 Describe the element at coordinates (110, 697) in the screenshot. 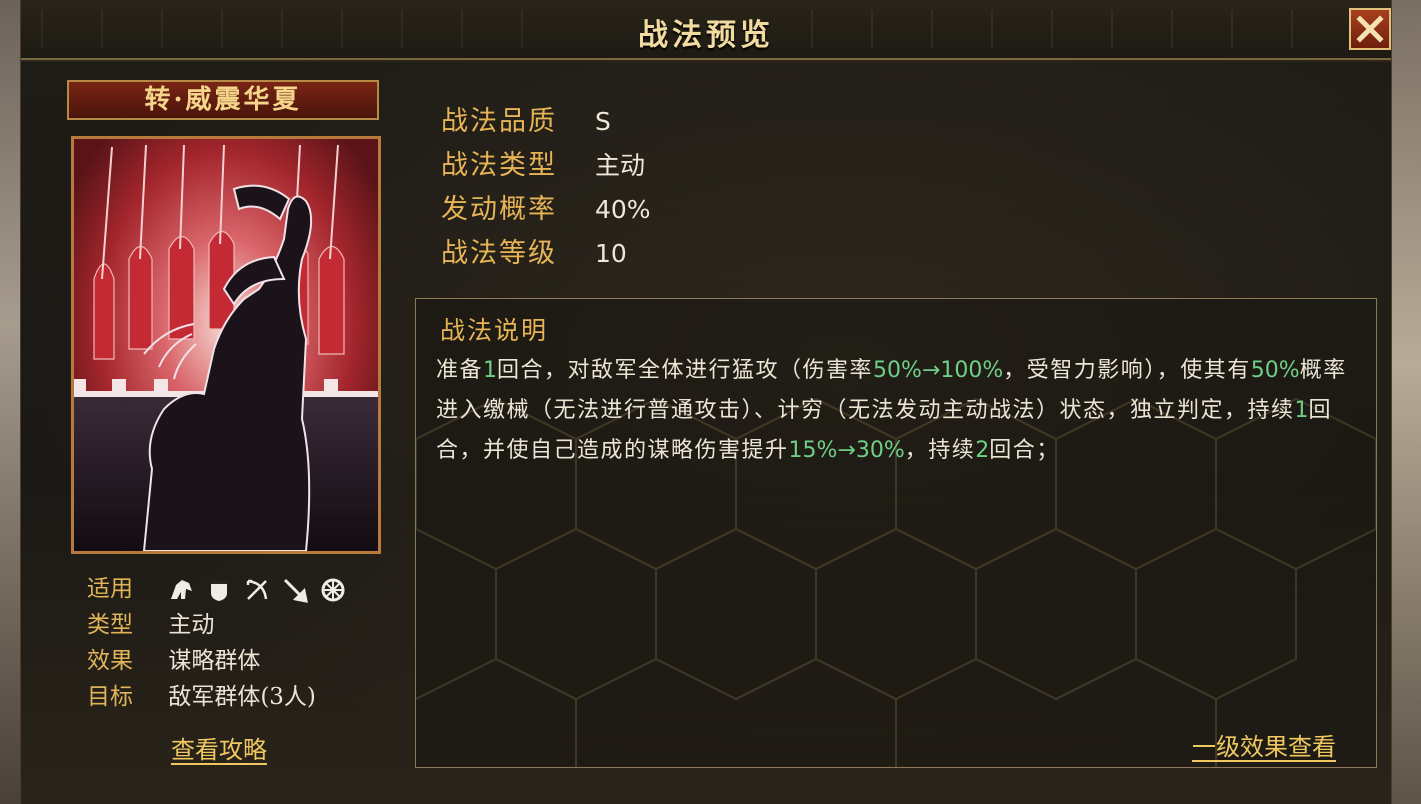

I see `attr-key: 目标` at that location.